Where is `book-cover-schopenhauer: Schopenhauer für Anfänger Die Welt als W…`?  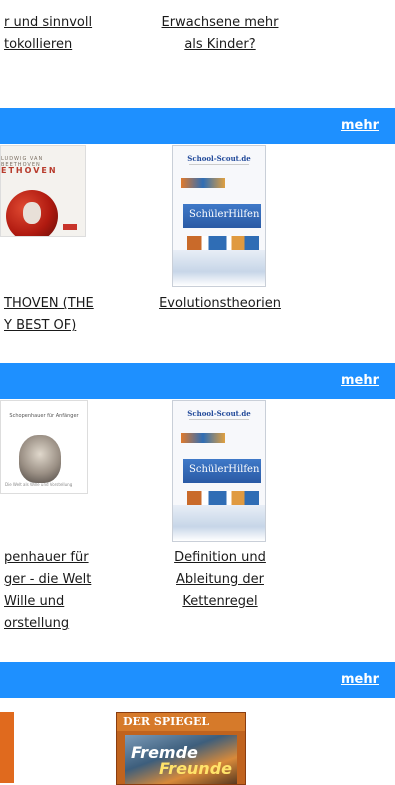 book-cover-schopenhauer: Schopenhauer für Anfänger Die Welt als W… is located at coordinates (44, 447).